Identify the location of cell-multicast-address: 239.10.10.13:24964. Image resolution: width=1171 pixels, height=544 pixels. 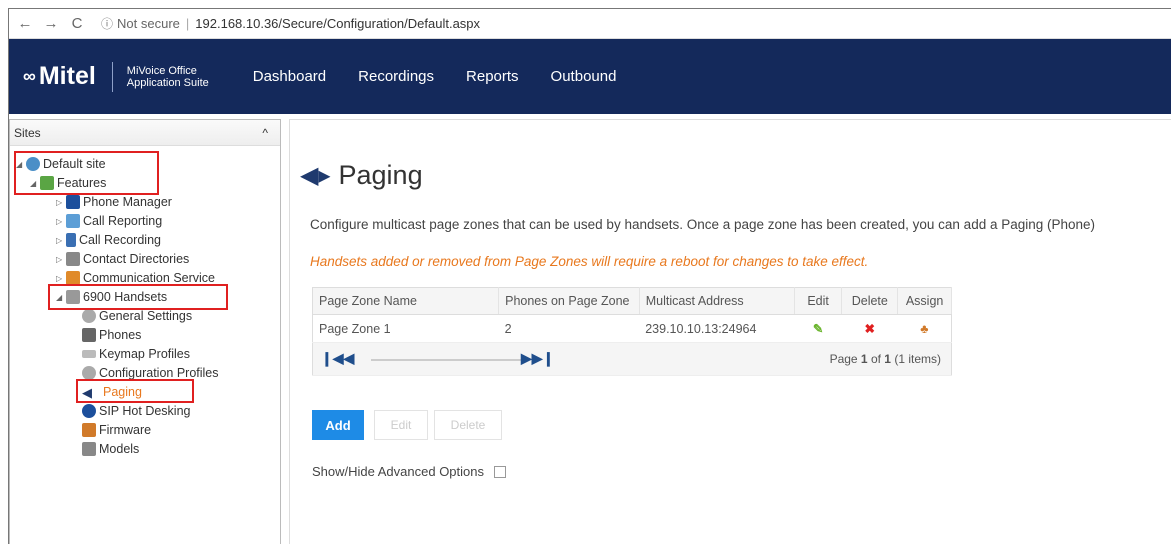
(717, 328).